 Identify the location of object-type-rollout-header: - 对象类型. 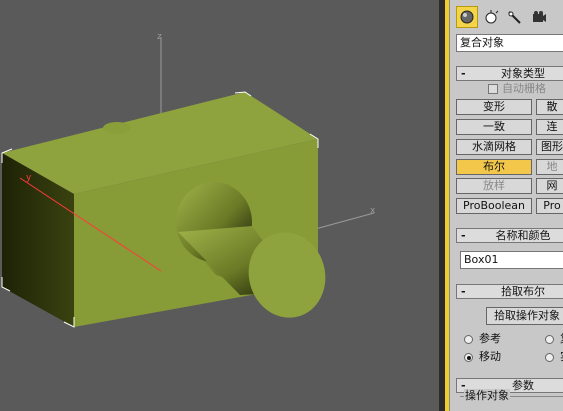
(509, 73).